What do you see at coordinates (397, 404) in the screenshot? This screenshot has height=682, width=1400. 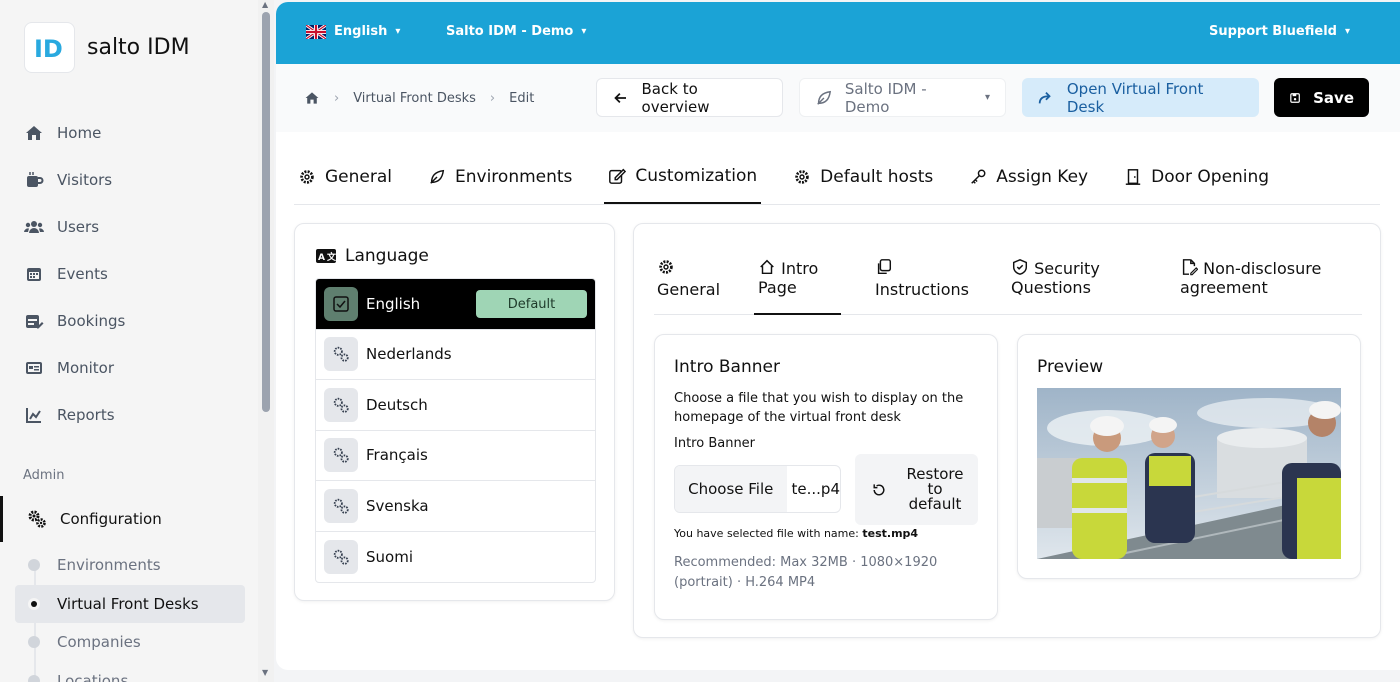 I see `language-label: Deutsch` at bounding box center [397, 404].